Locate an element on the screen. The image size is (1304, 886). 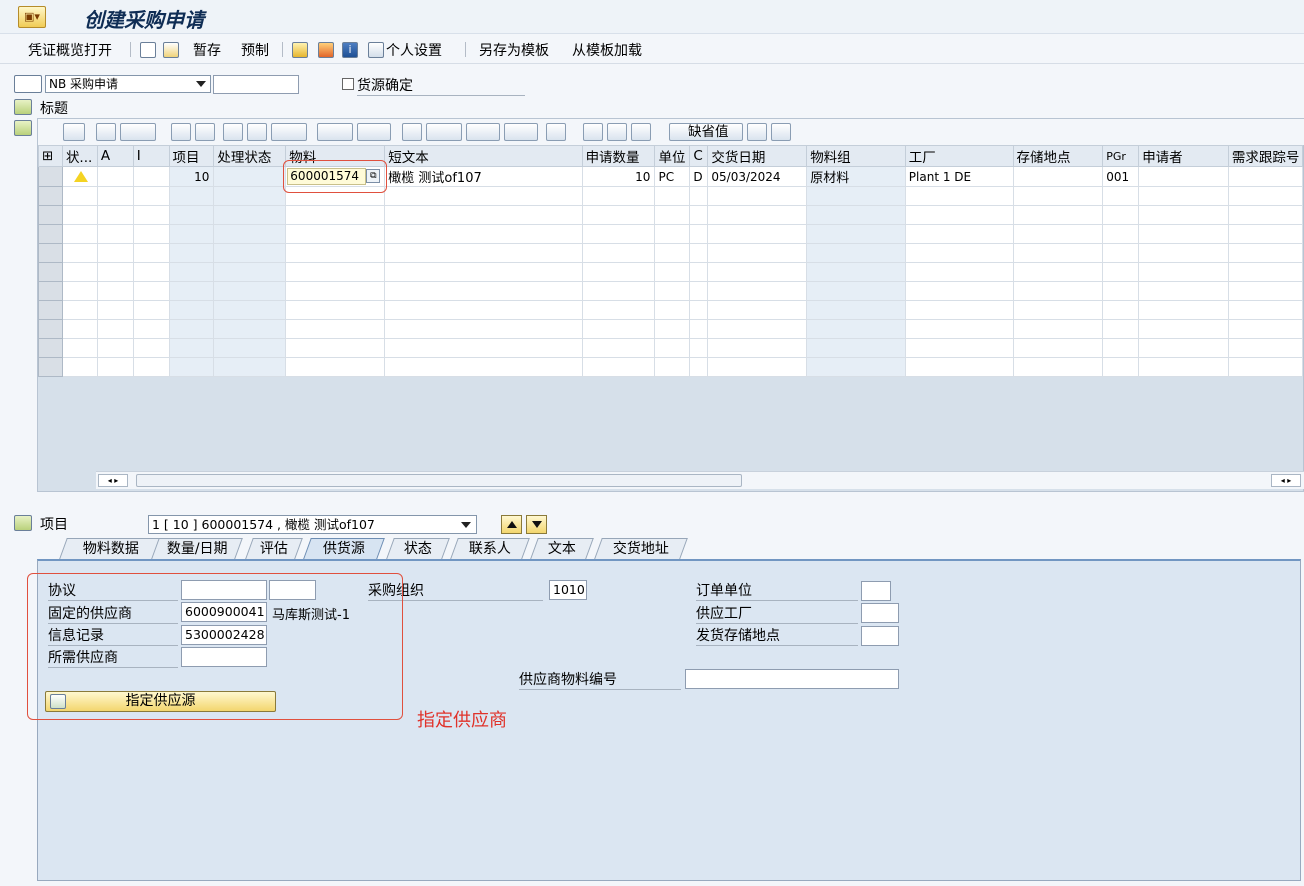
scroll-left-right-icon: ◂ ▸ is located at coordinates (113, 480).